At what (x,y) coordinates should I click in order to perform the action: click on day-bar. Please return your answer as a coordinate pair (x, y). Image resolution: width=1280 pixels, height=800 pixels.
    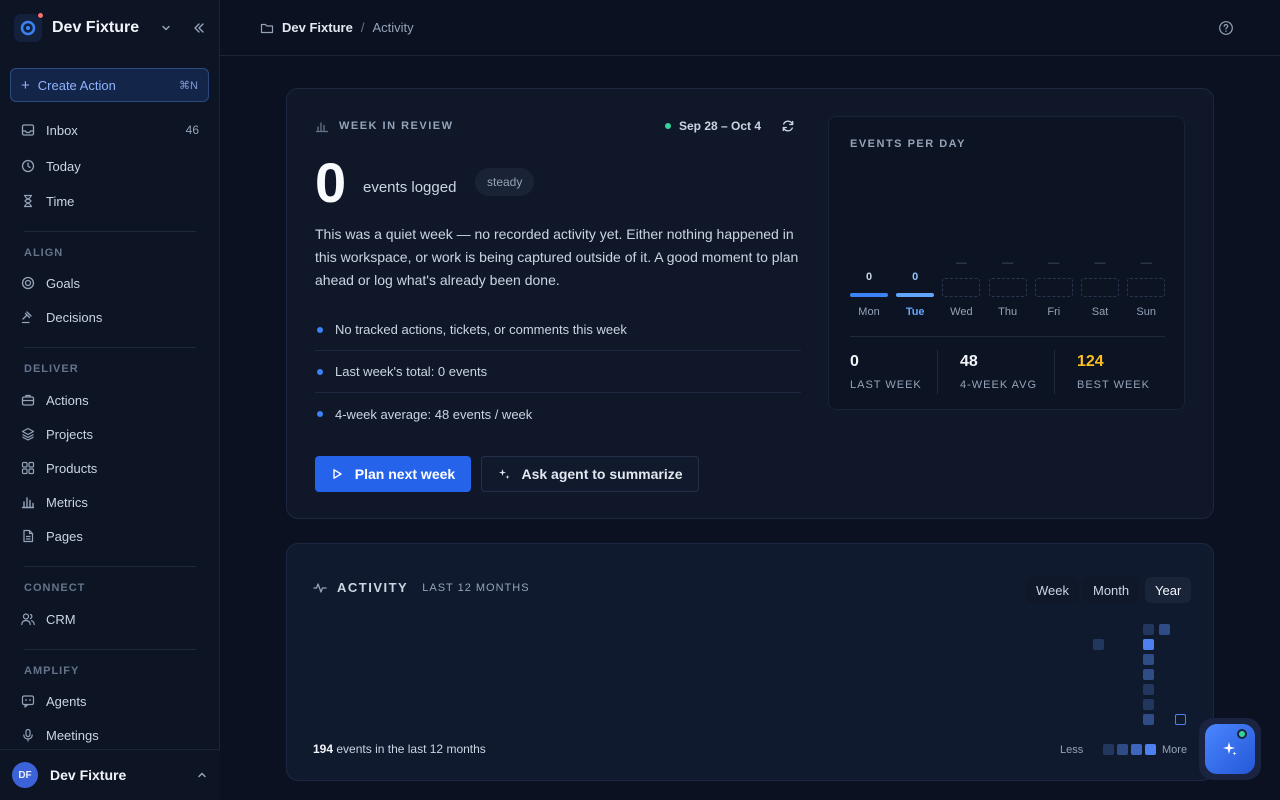
    Looking at the image, I should click on (915, 295).